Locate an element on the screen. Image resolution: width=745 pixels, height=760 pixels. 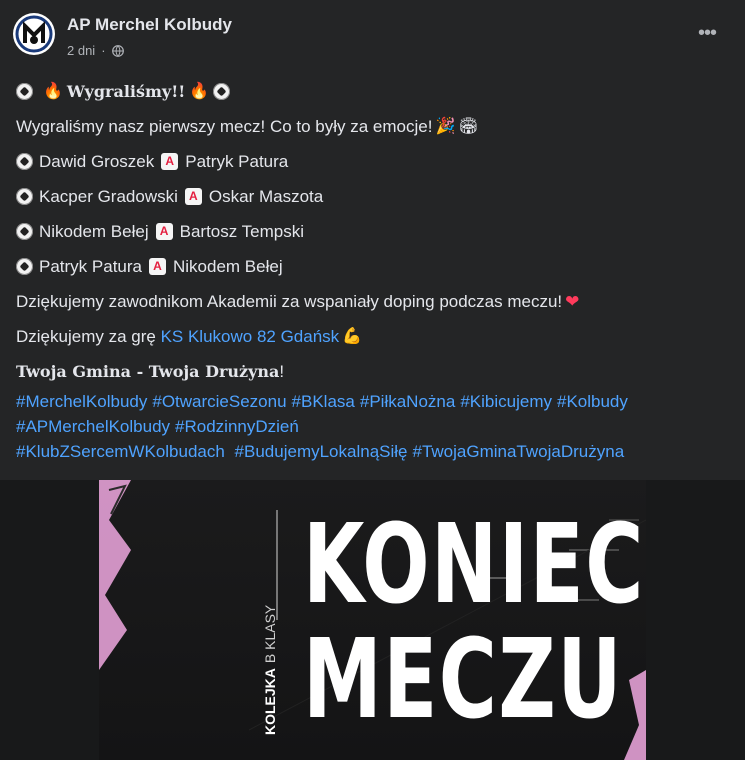
page-avatar is located at coordinates (34, 34).